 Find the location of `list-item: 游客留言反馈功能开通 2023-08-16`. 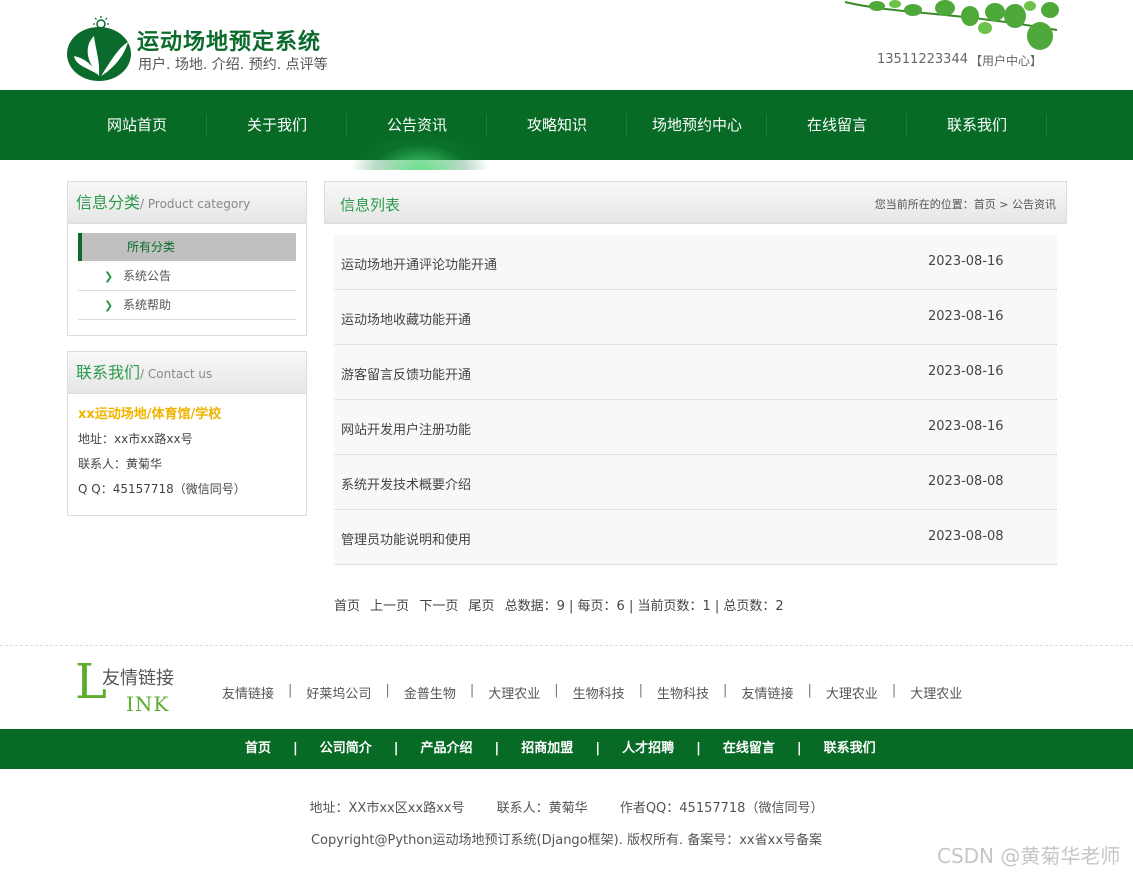

list-item: 游客留言反馈功能开通 2023-08-16 is located at coordinates (695, 372).